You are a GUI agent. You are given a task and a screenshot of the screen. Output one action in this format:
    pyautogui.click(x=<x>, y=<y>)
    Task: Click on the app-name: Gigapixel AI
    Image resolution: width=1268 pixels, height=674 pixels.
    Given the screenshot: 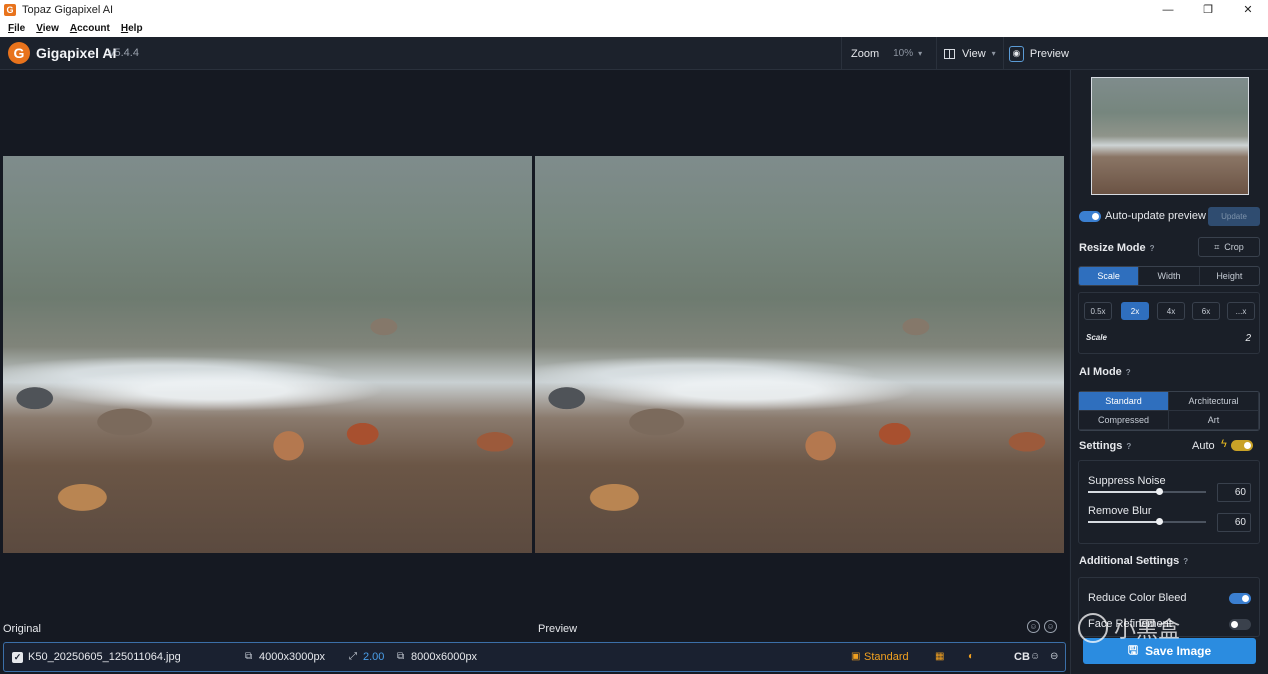 What is the action you would take?
    pyautogui.click(x=76, y=53)
    